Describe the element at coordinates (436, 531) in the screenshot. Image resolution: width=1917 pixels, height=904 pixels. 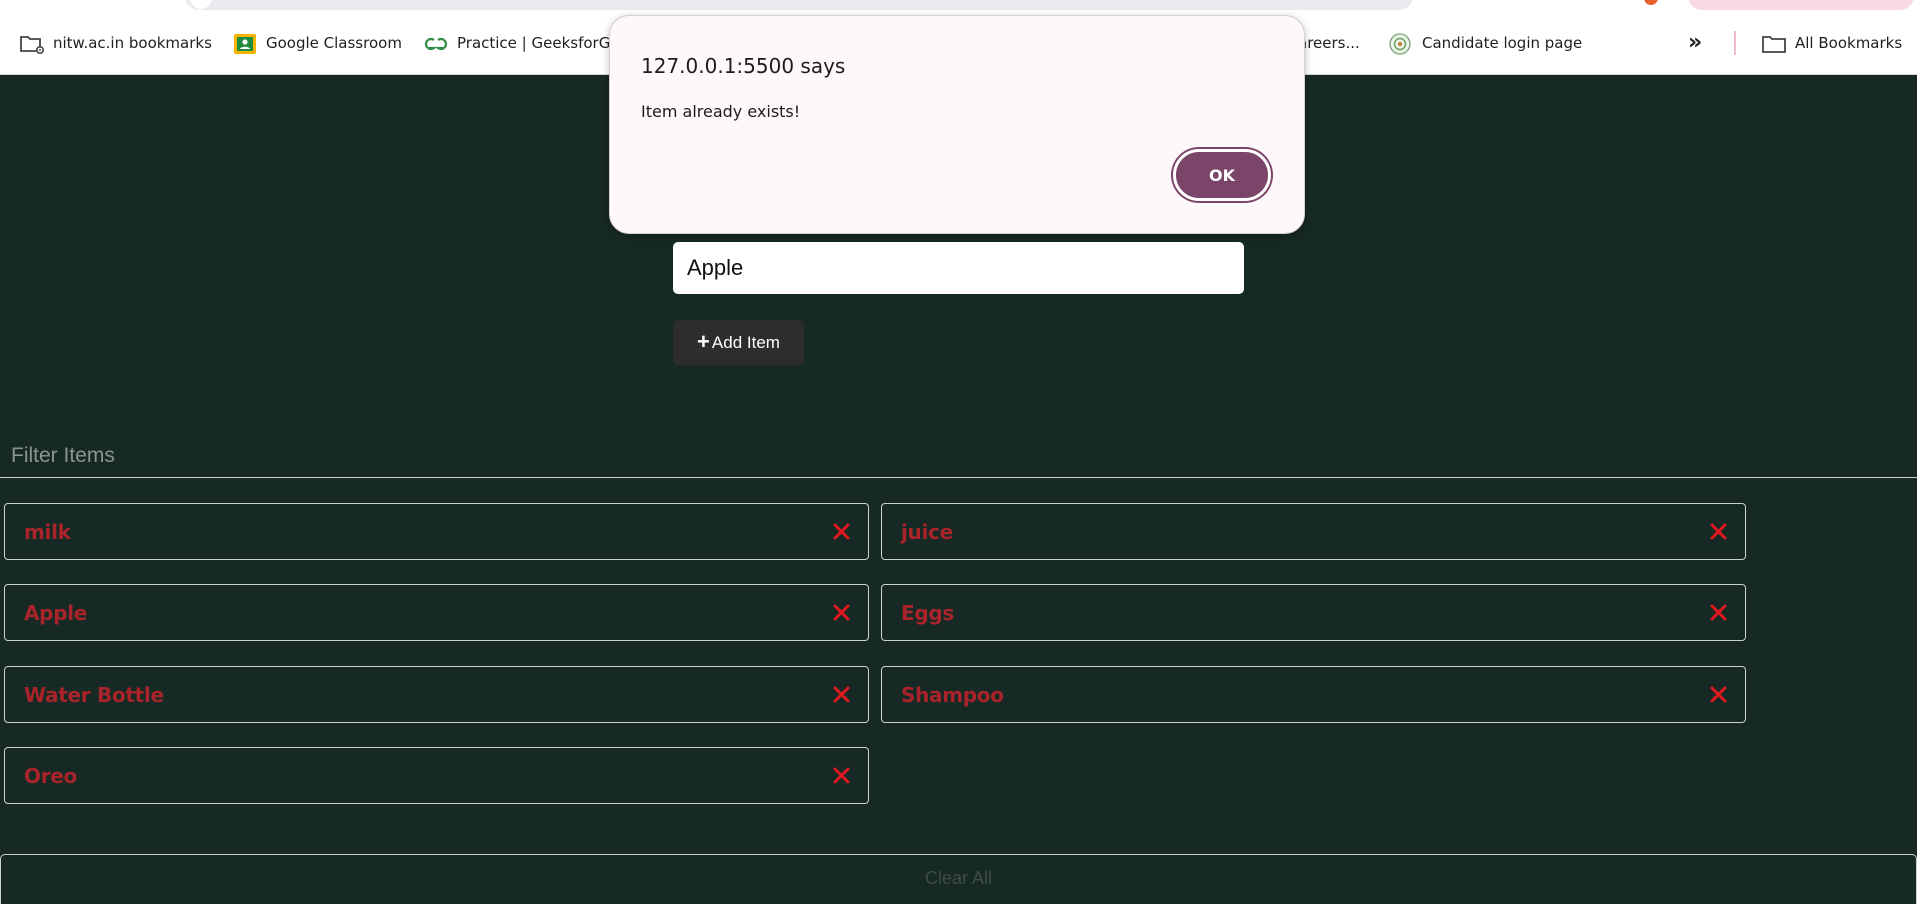
I see `list-item: milk` at that location.